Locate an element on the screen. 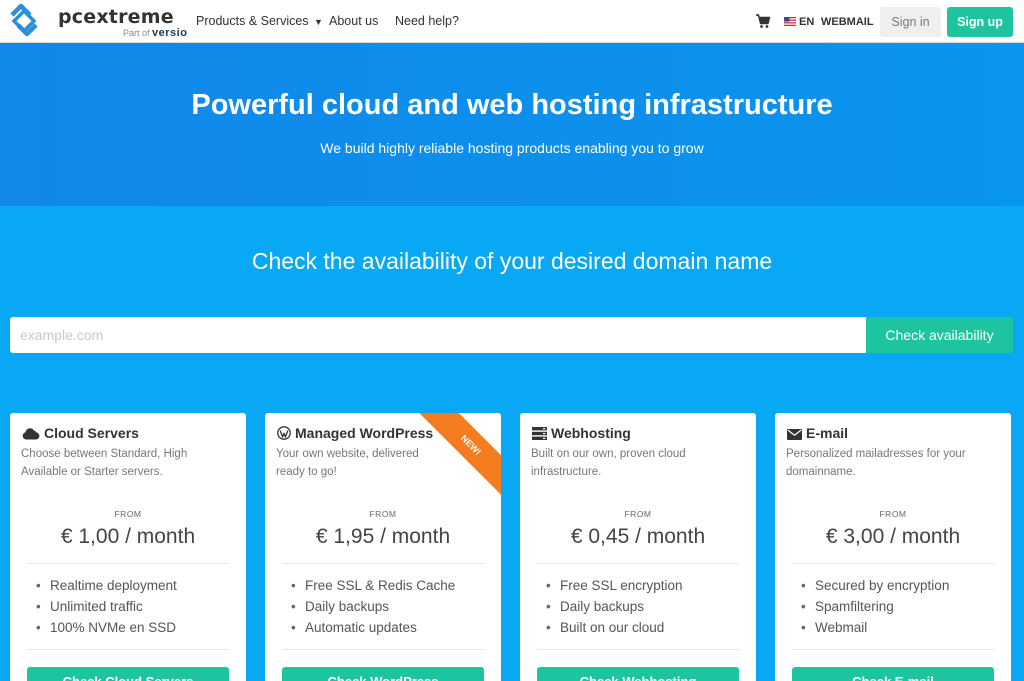 The width and height of the screenshot is (1024, 681). price: € 0,45 / month is located at coordinates (638, 537).